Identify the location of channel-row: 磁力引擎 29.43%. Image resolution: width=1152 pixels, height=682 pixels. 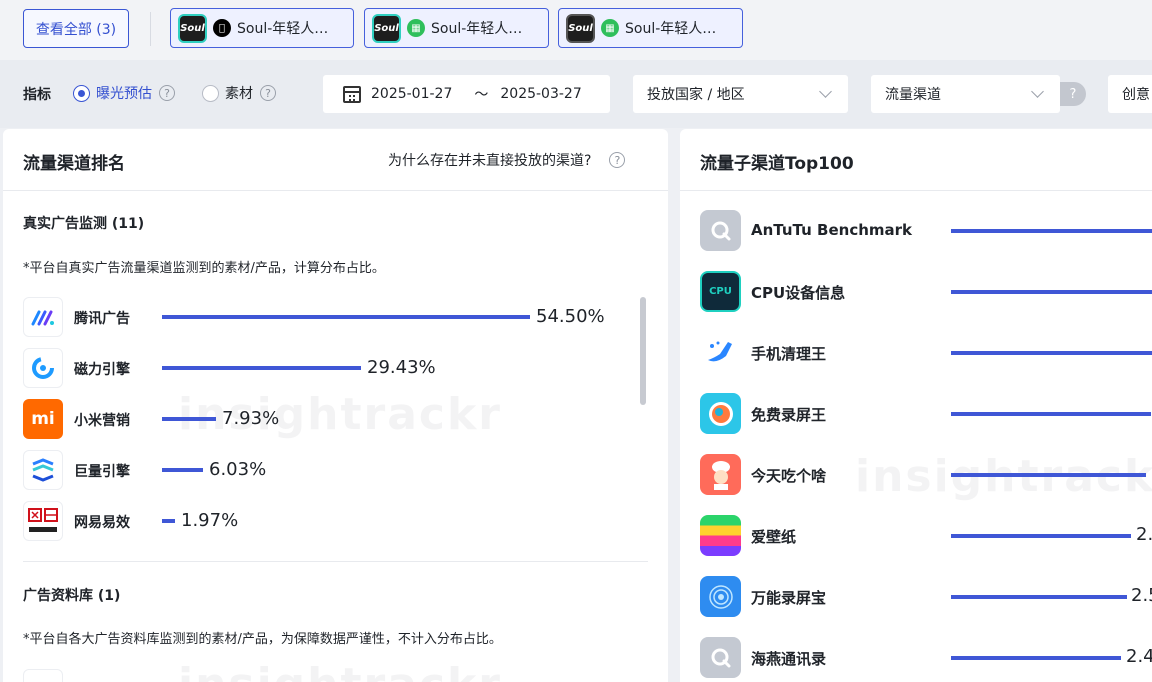
(229, 368).